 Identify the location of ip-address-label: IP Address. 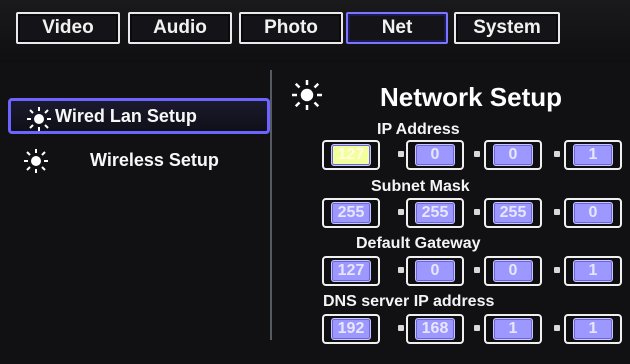
(418, 129).